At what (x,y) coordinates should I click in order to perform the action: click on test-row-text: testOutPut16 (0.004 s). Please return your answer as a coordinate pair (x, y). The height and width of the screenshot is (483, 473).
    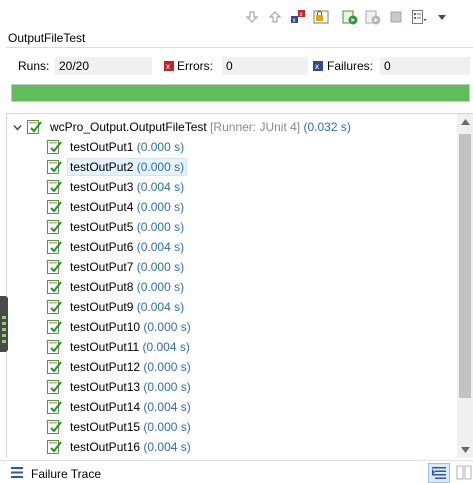
    Looking at the image, I should click on (130, 447).